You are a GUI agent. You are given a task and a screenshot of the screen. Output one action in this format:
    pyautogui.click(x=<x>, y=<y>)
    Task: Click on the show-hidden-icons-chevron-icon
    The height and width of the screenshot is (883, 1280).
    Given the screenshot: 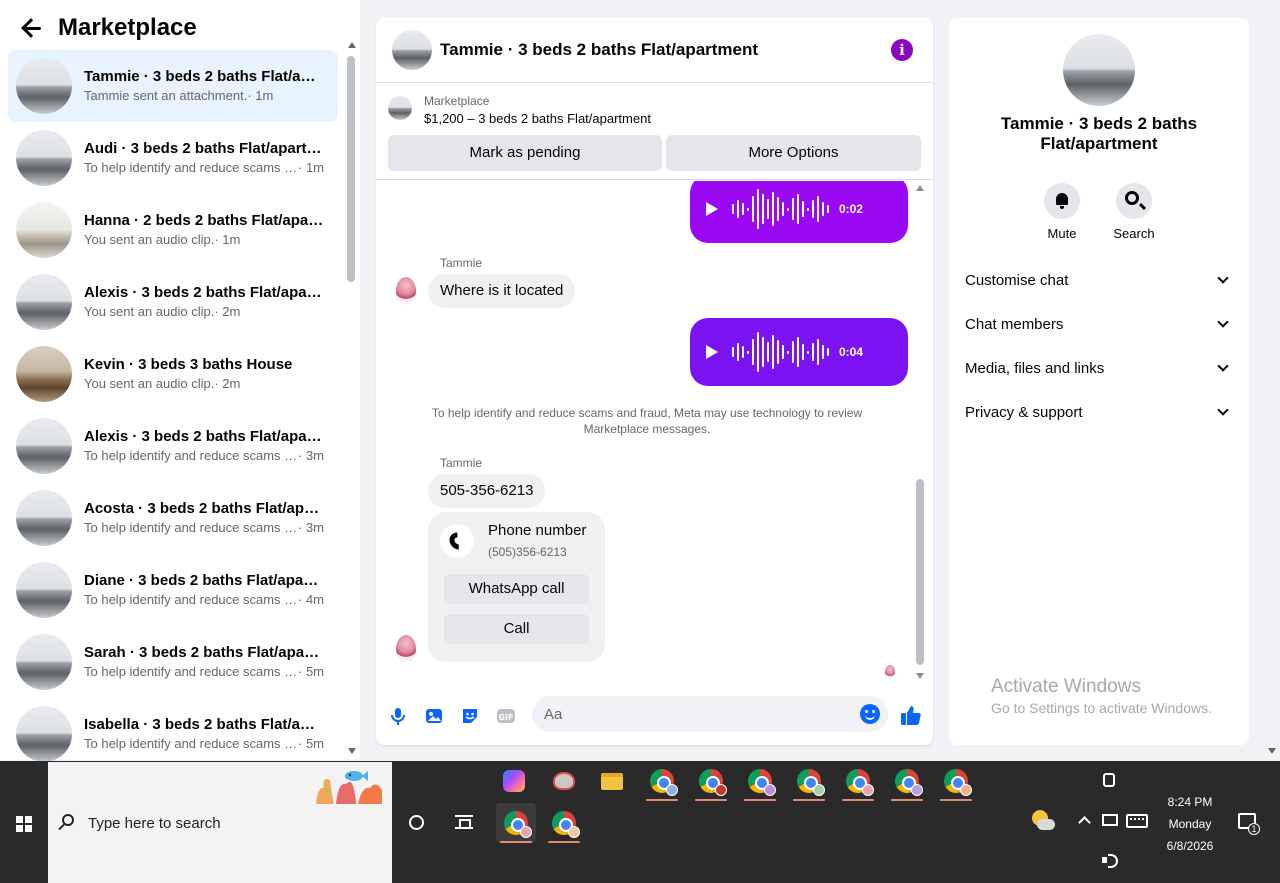 What is the action you would take?
    pyautogui.click(x=1084, y=822)
    